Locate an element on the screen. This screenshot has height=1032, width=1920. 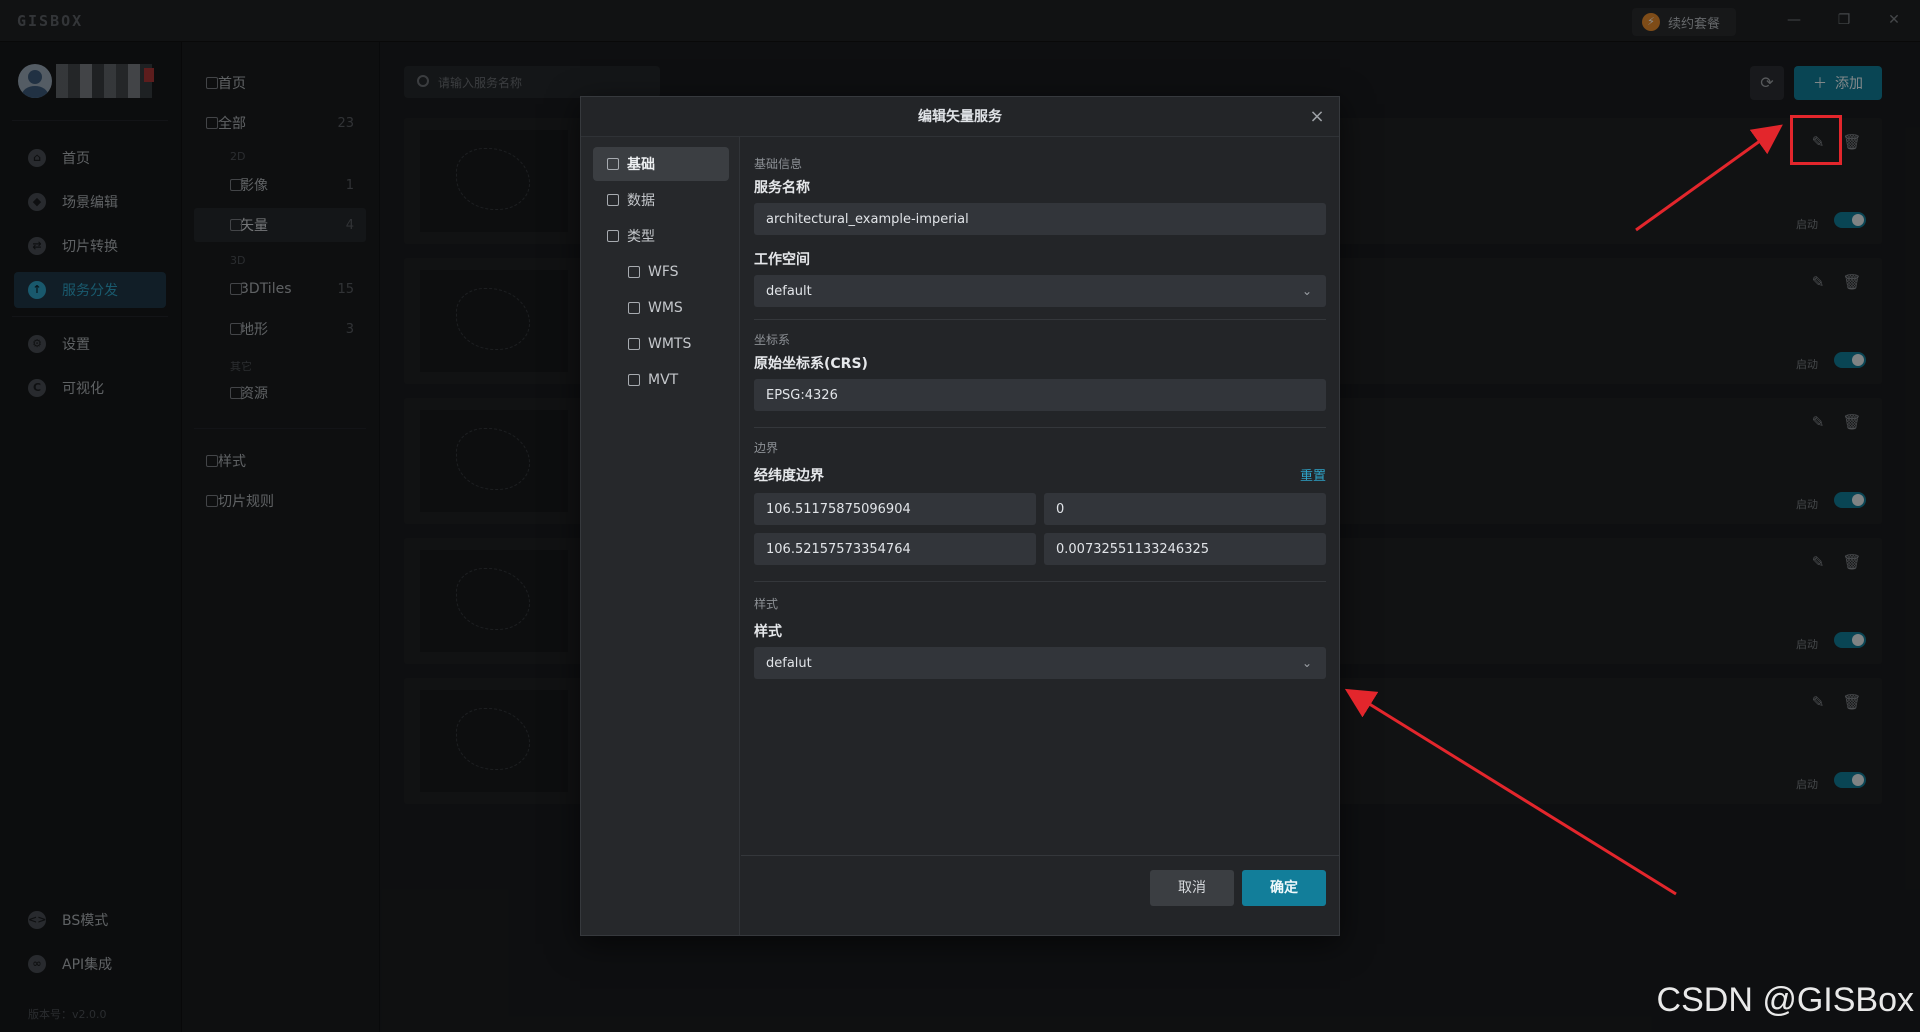
workspace-value: default is located at coordinates (789, 291).